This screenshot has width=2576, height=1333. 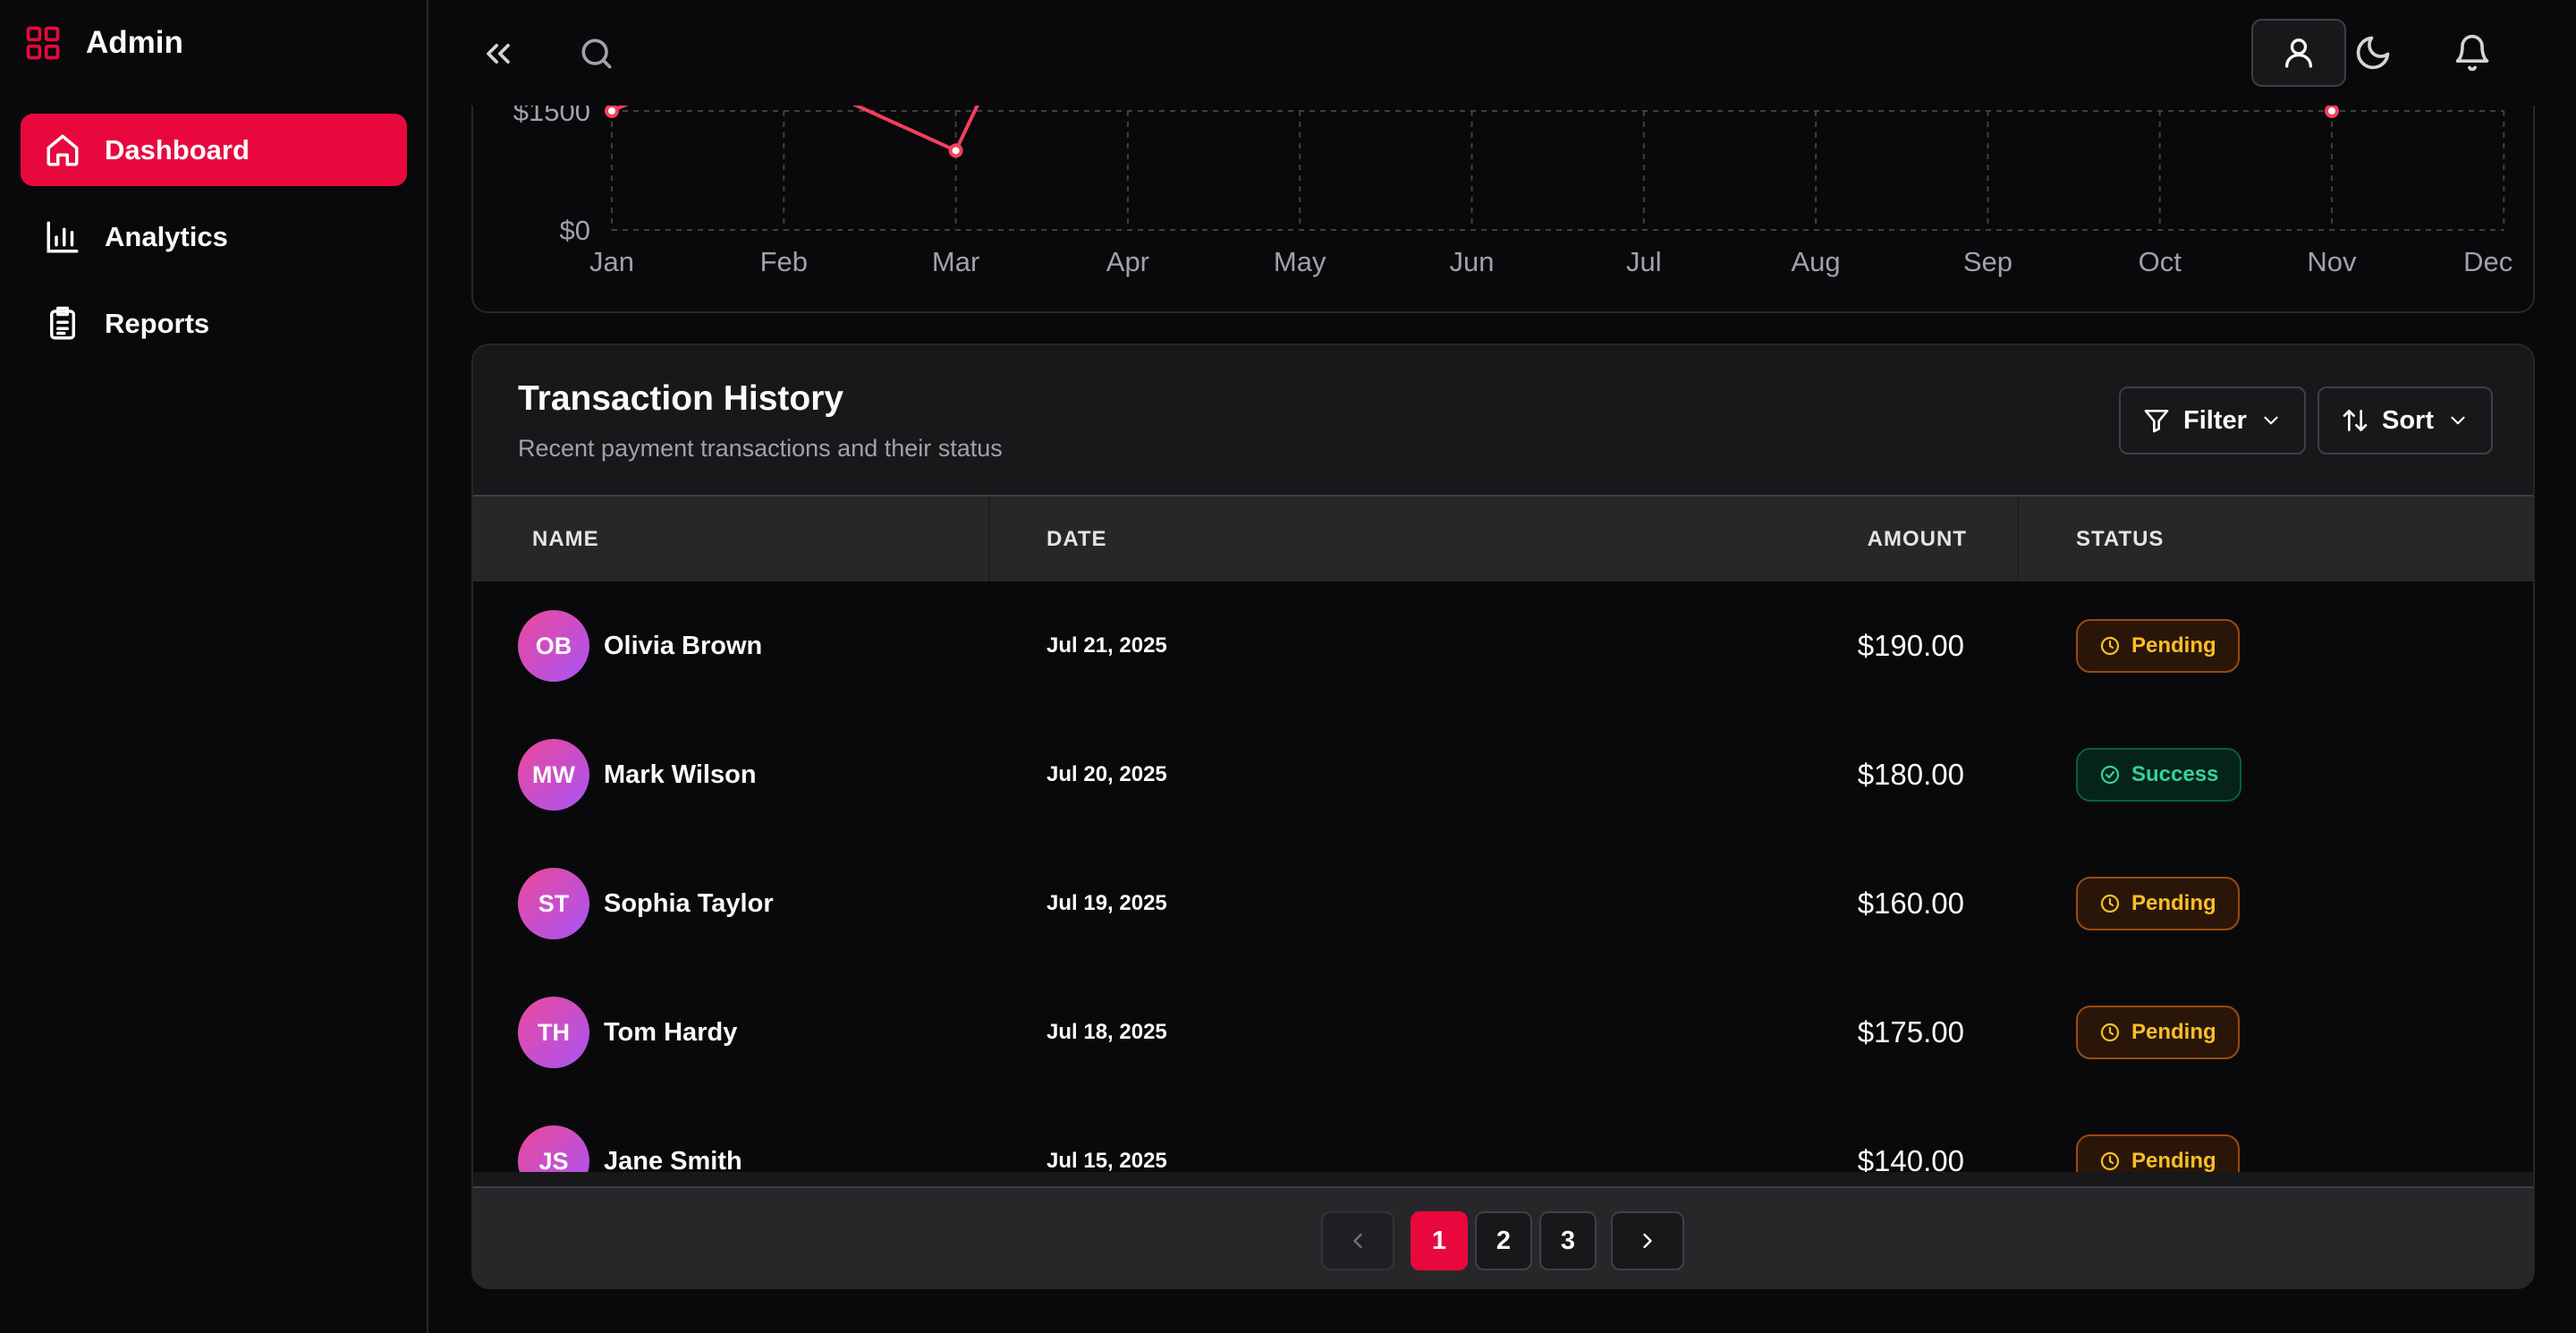 What do you see at coordinates (157, 323) in the screenshot?
I see `sidebar-item-label: Reports` at bounding box center [157, 323].